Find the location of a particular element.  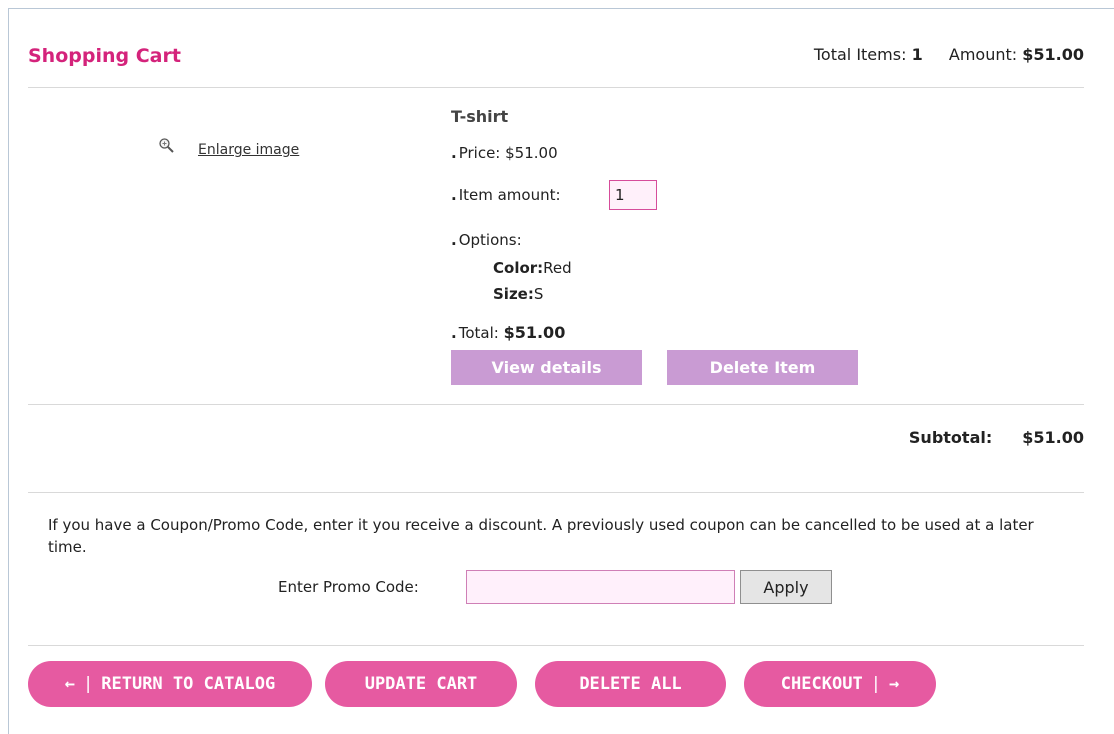

return-to-catalog-label: RETURN TO CATALOG is located at coordinates (188, 684).